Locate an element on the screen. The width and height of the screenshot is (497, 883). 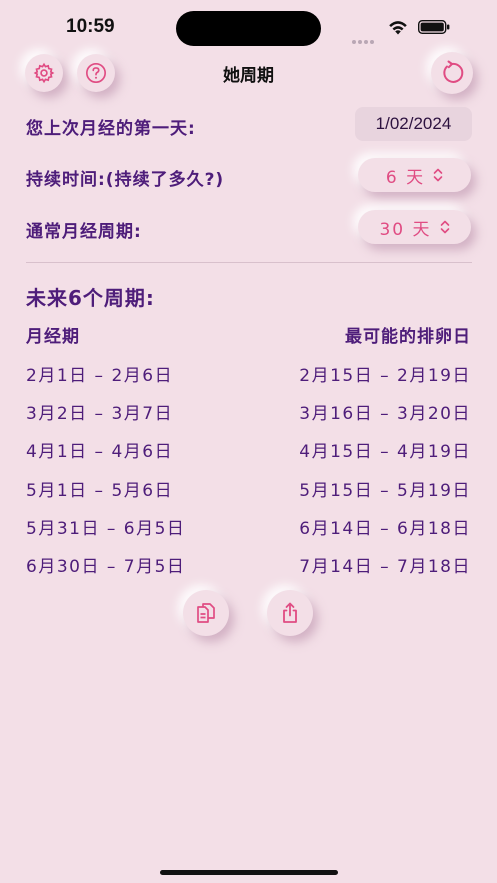
share-button is located at coordinates (290, 613).